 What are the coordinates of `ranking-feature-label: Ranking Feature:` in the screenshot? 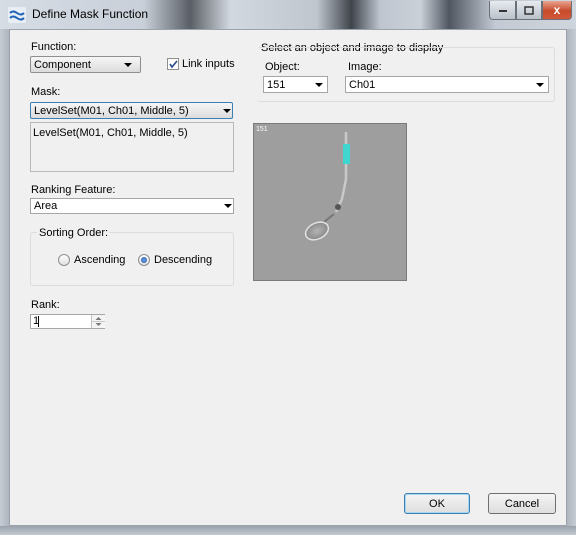 It's located at (73, 190).